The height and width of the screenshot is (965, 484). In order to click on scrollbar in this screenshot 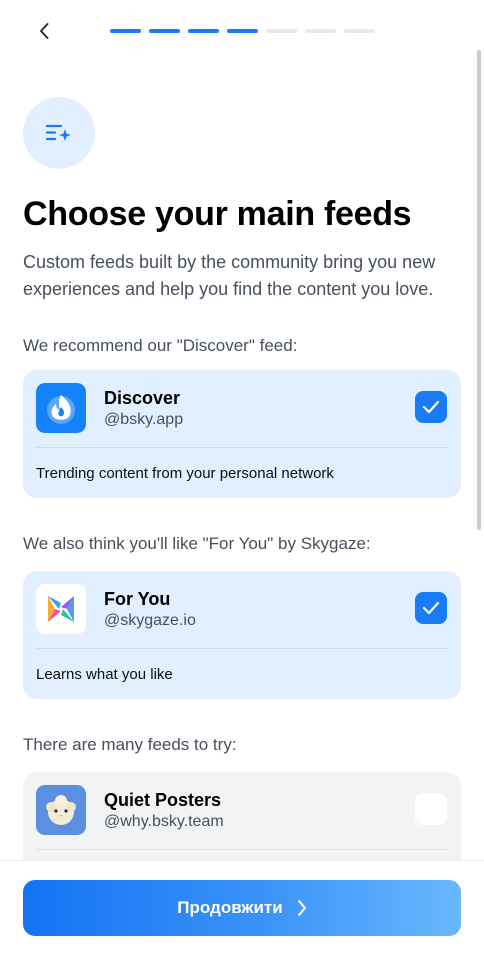, I will do `click(479, 290)`.